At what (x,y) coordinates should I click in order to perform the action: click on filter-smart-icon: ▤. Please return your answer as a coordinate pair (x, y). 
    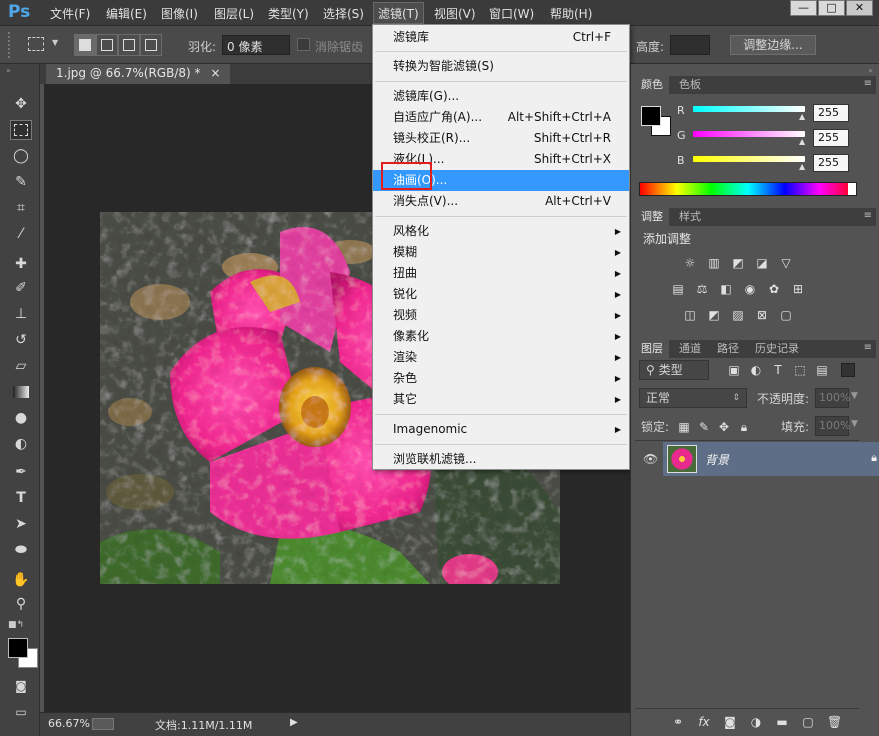
    Looking at the image, I should click on (822, 370).